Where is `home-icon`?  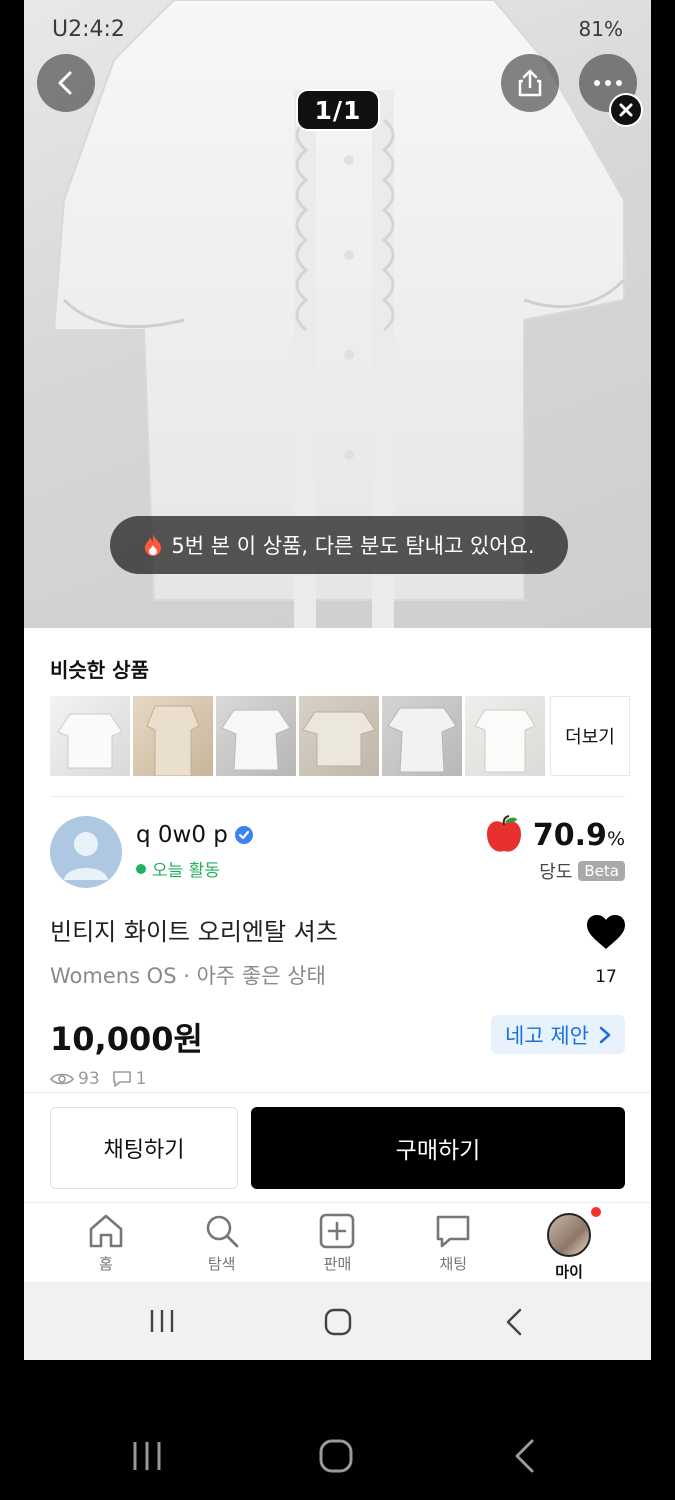
home-icon is located at coordinates (106, 1231).